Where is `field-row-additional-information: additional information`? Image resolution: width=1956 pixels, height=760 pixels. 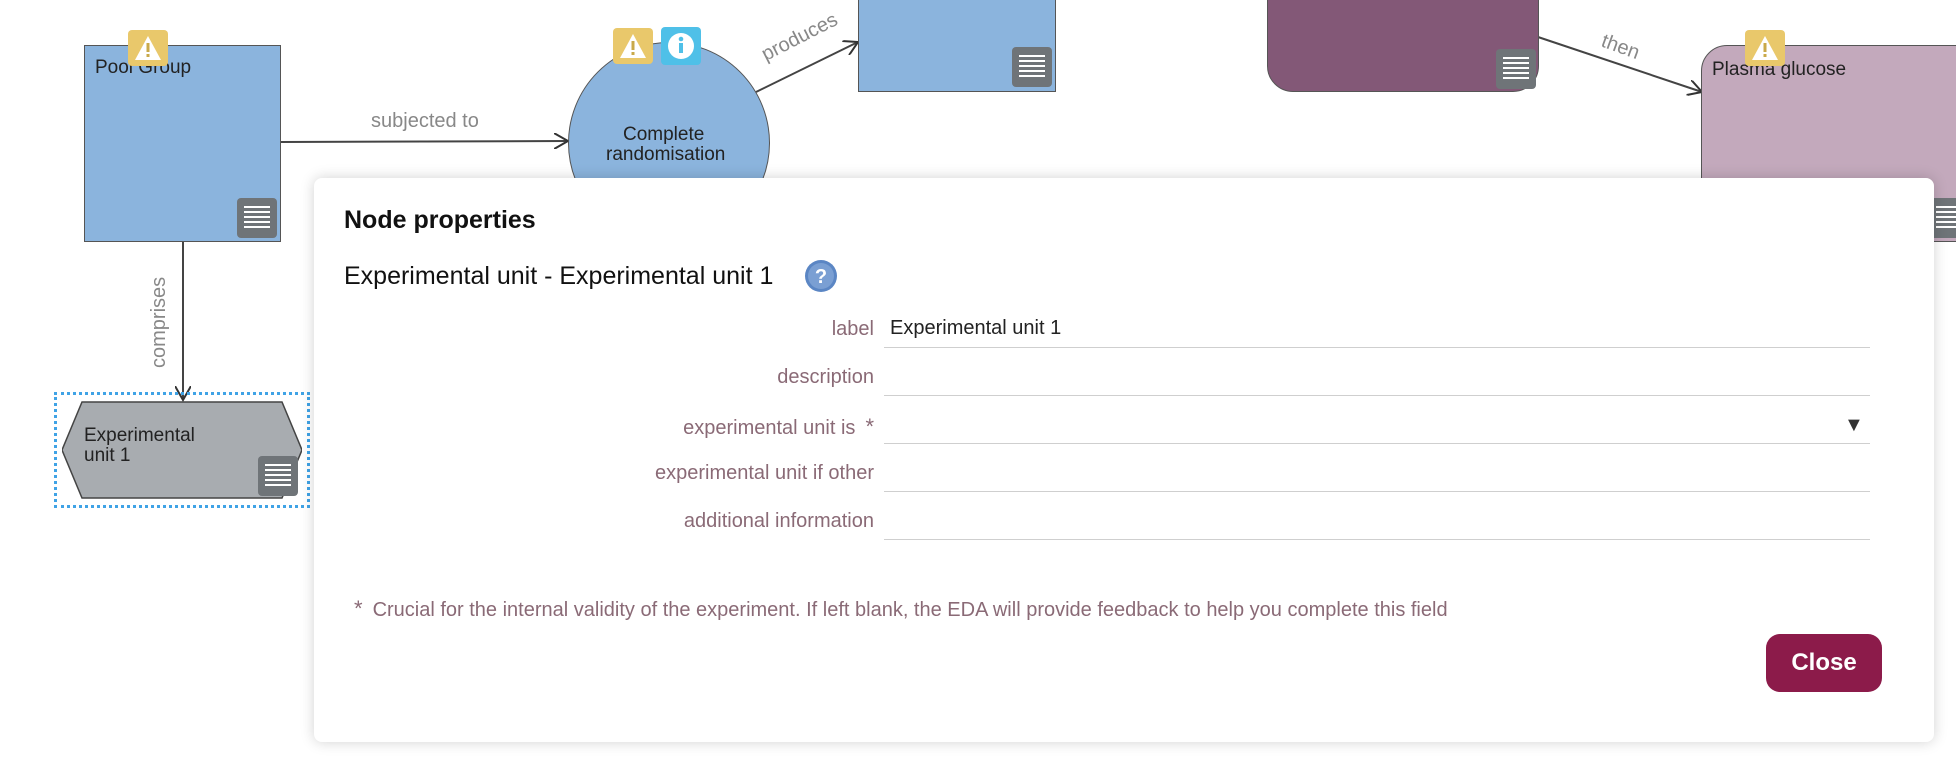
field-row-additional-information: additional information is located at coordinates (1124, 522).